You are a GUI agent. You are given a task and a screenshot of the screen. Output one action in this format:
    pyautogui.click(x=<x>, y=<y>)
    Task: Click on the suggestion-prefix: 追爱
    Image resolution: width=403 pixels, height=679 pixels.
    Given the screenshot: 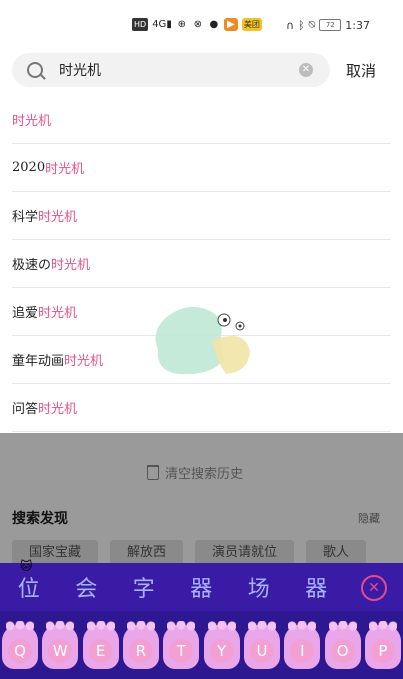 What is the action you would take?
    pyautogui.click(x=25, y=313)
    